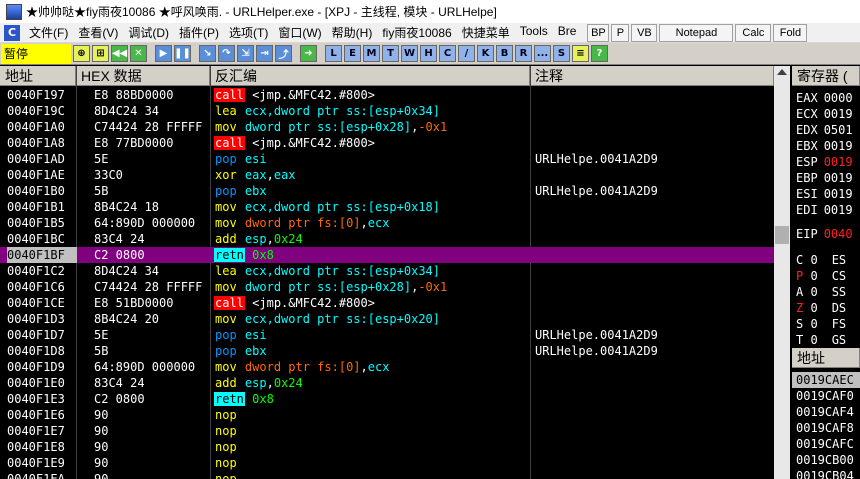 The height and width of the screenshot is (479, 860). Describe the element at coordinates (387, 431) in the screenshot. I see `disasm-row: 0040F1E7 90 nop` at that location.